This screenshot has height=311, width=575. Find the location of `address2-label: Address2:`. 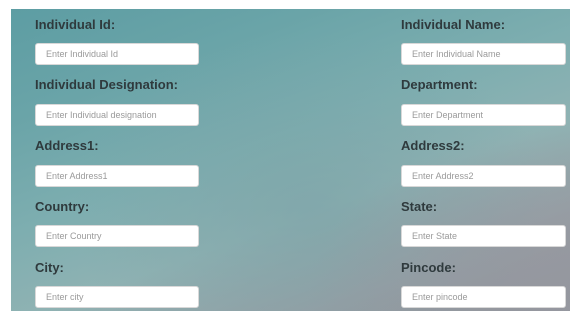

address2-label: Address2: is located at coordinates (433, 145).